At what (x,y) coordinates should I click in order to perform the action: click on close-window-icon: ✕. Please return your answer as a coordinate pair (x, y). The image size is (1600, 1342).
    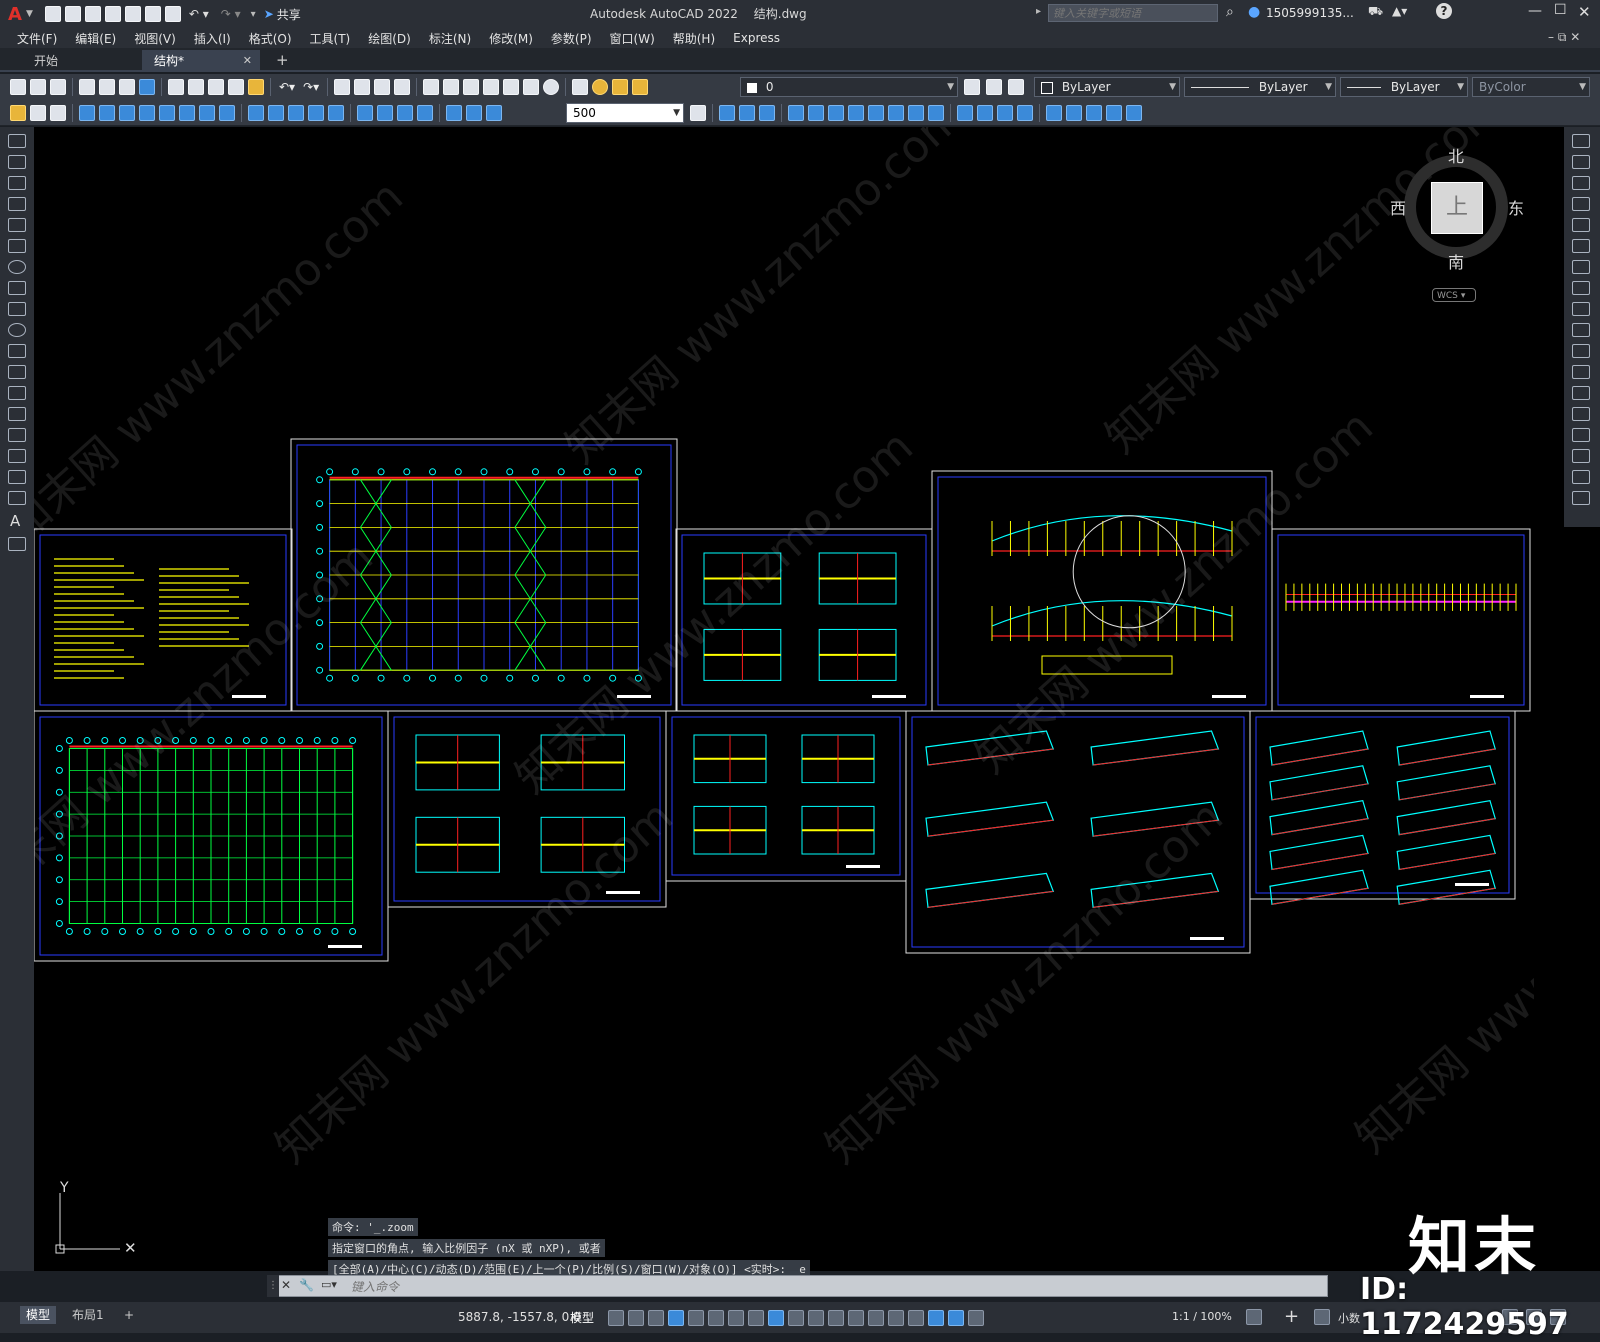
    Looking at the image, I should click on (1584, 12).